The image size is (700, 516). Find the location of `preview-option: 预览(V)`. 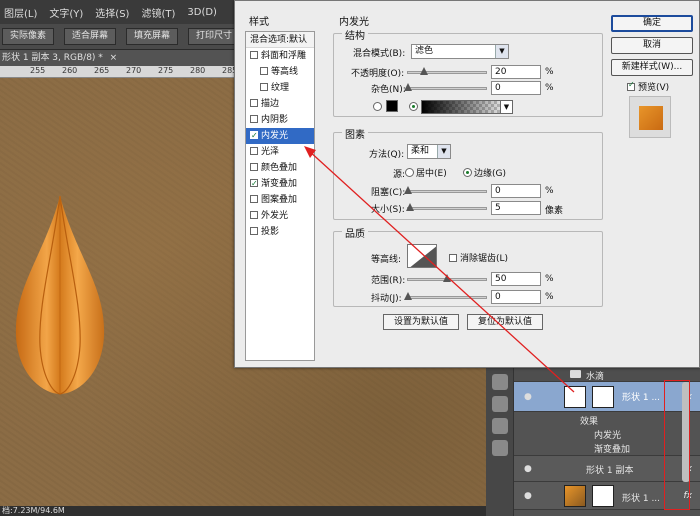

preview-option: 预览(V) is located at coordinates (648, 86).